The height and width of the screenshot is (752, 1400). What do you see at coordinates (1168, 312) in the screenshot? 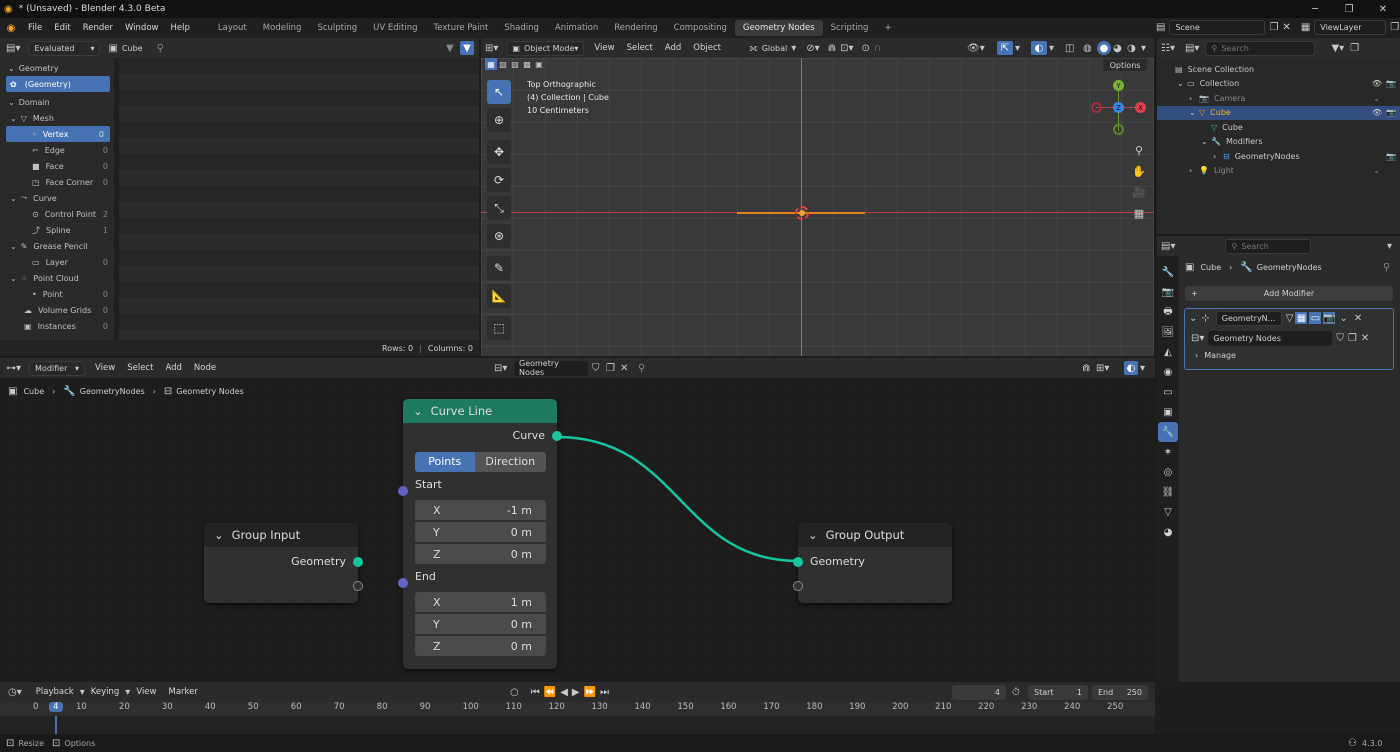
I see `output-tab-icon: 🖶` at bounding box center [1168, 312].